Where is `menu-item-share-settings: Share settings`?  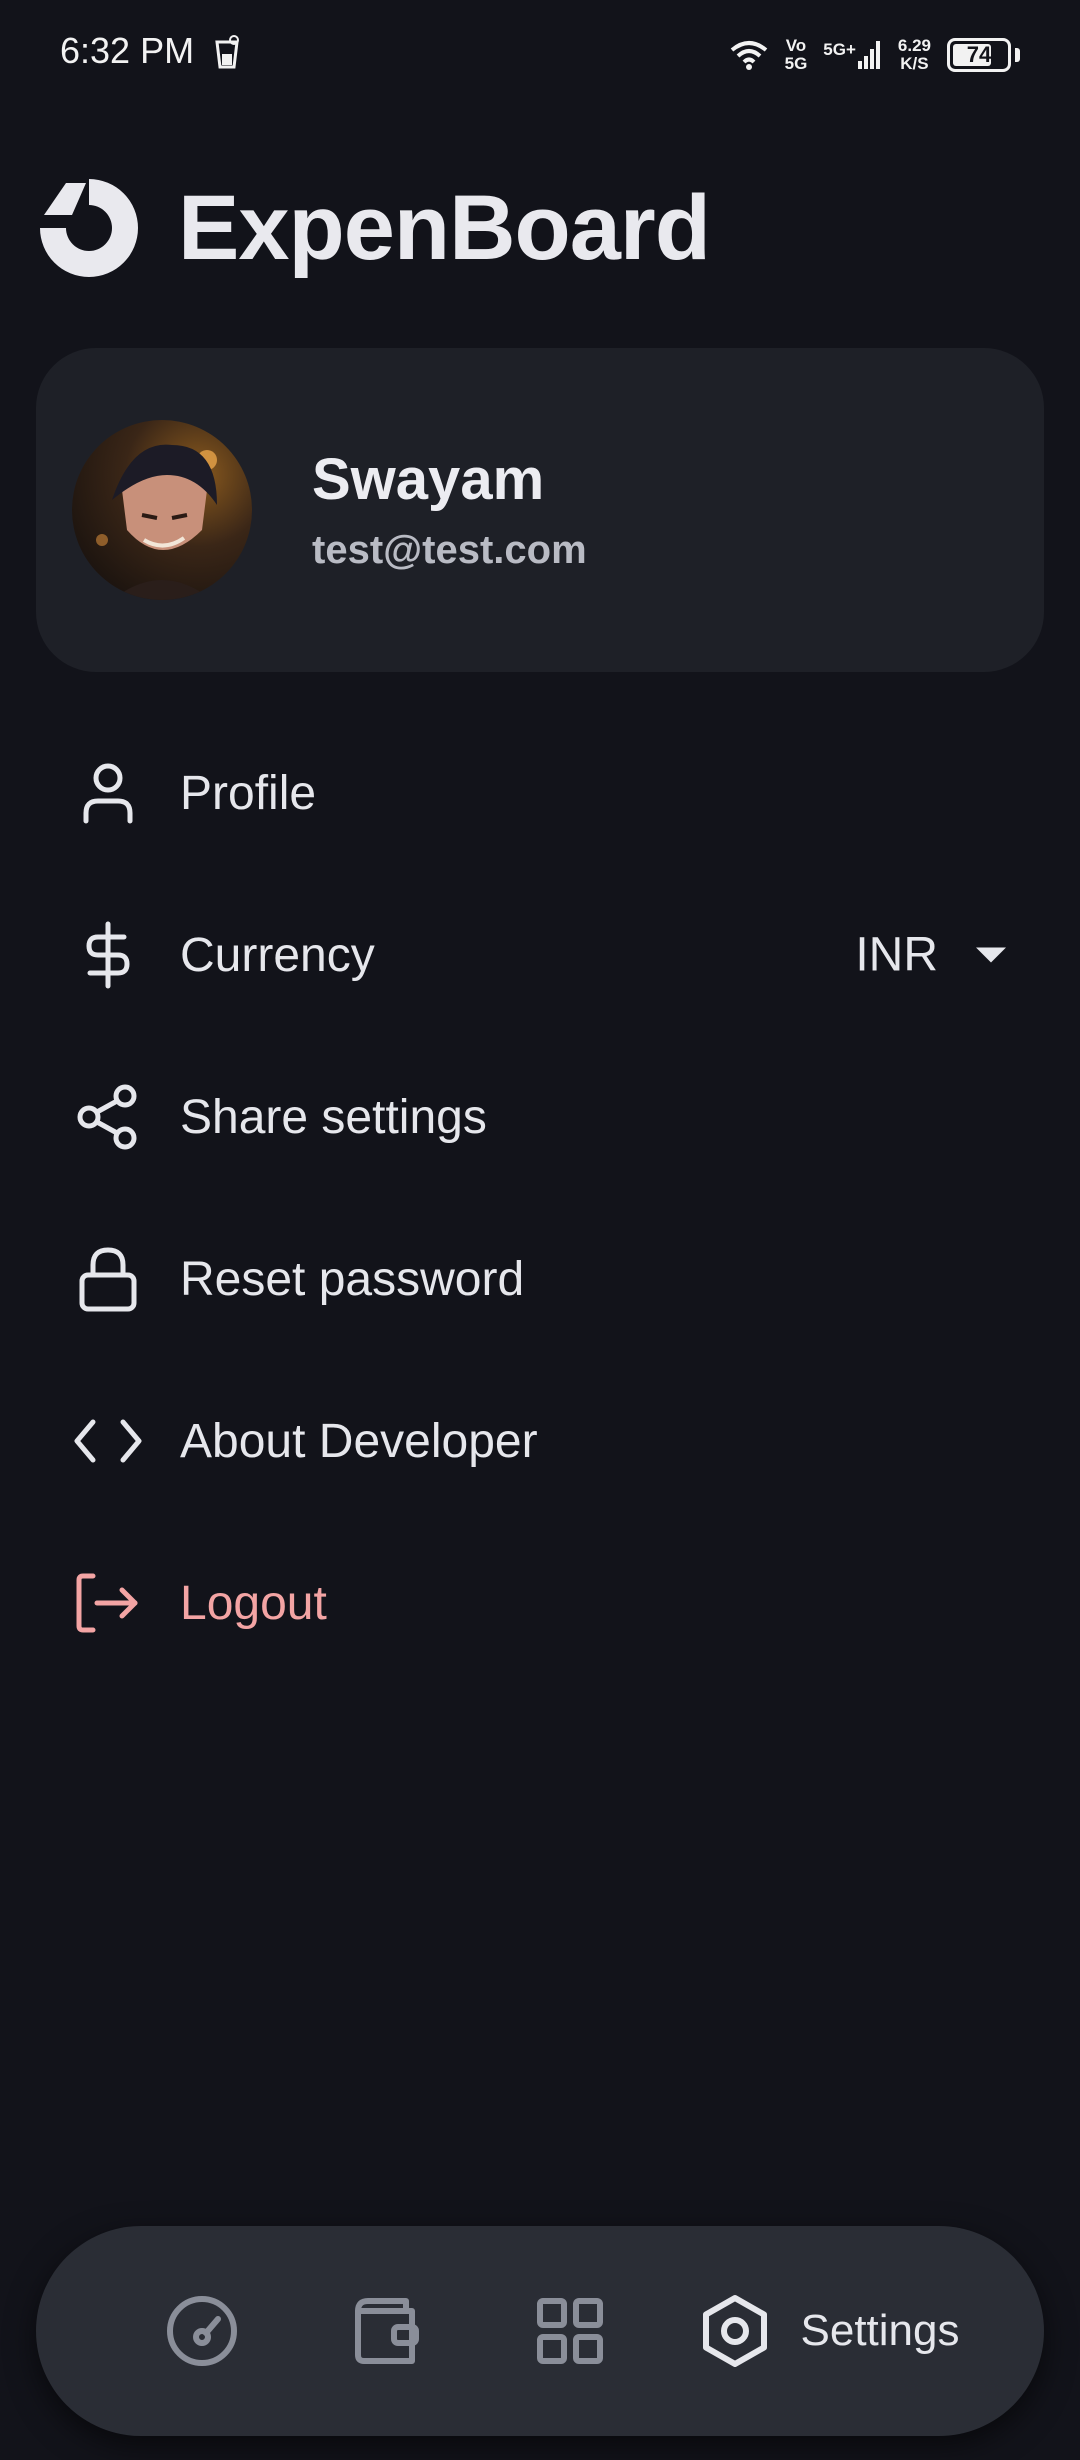
menu-item-share-settings: Share settings is located at coordinates (540, 1117).